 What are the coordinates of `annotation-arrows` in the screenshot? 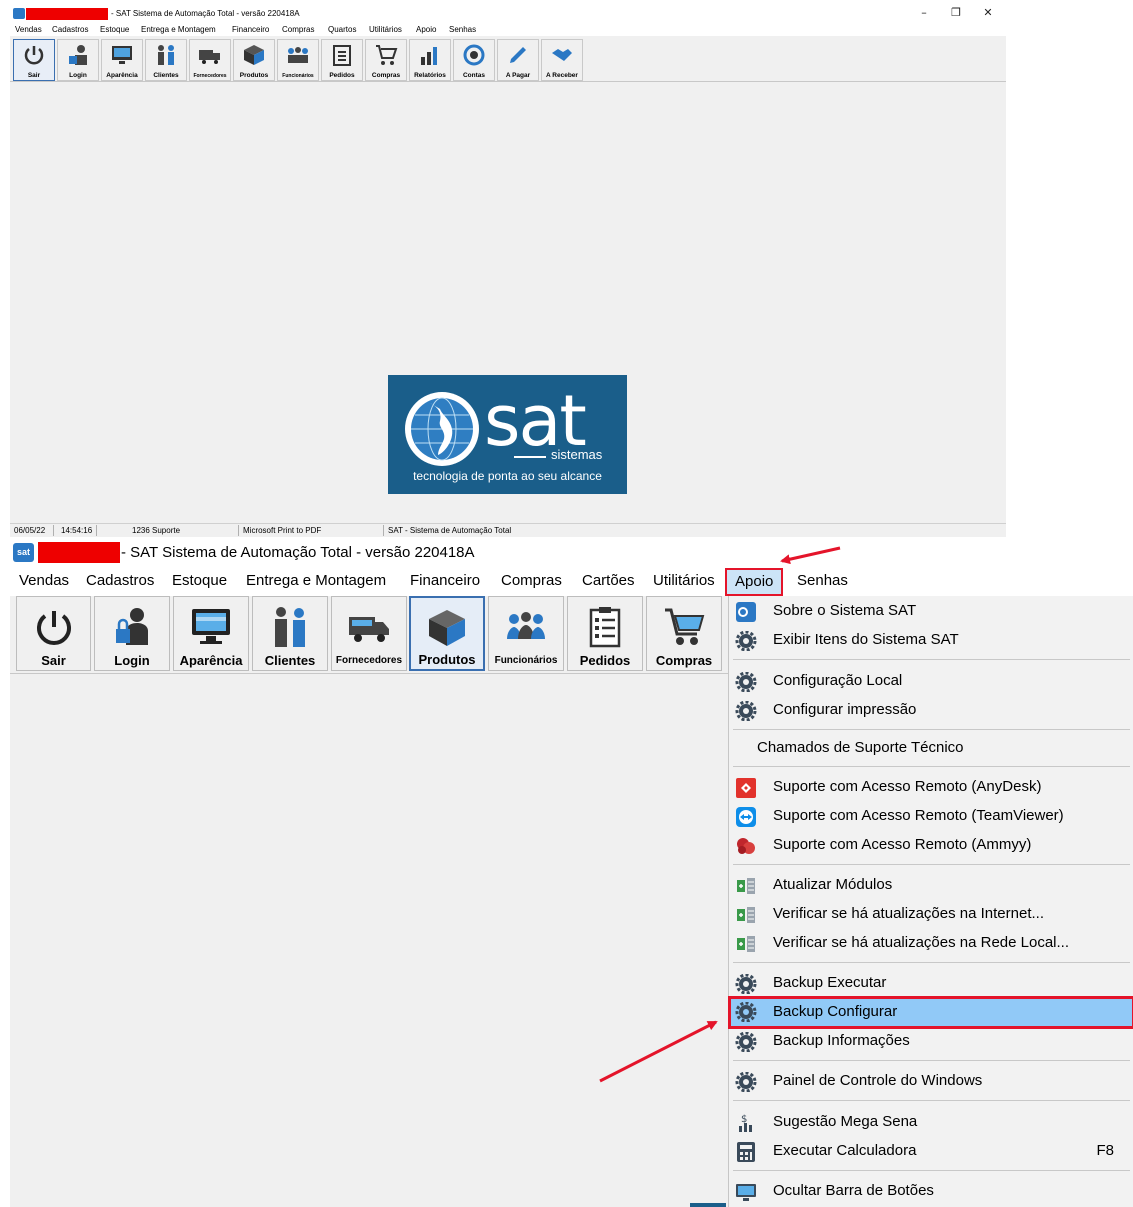 It's located at (720, 814).